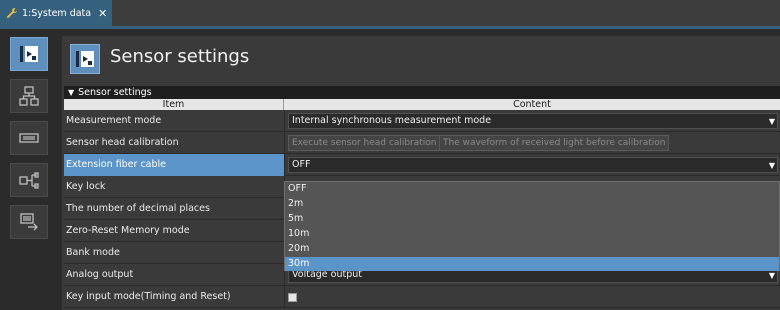 The image size is (780, 310). Describe the element at coordinates (392, 120) in the screenshot. I see `select-value: Internal synchronous measurement mode` at that location.